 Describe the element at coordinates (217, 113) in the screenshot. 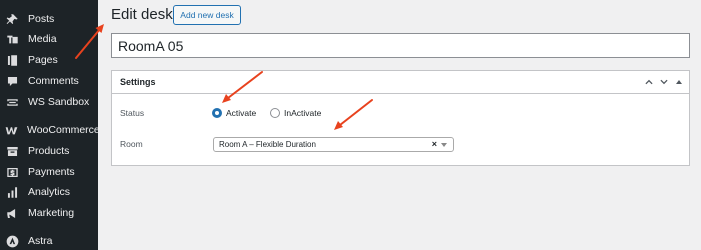

I see `activate-radio` at that location.